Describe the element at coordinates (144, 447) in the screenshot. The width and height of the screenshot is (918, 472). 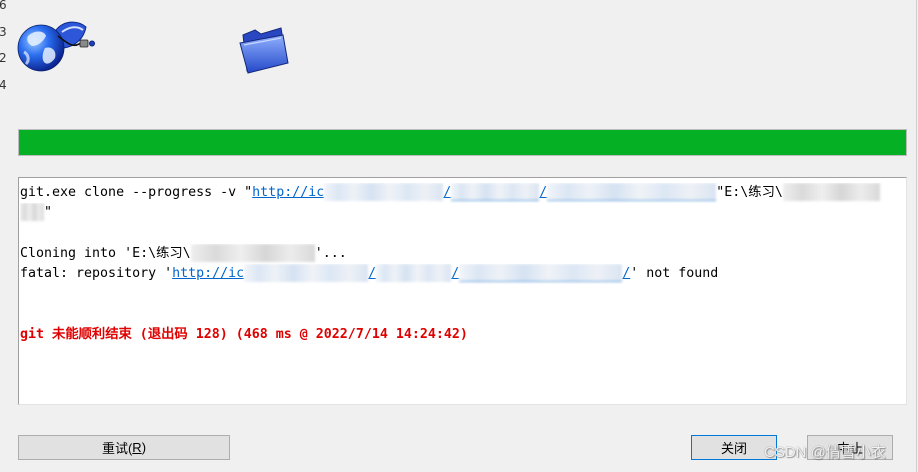
I see `retry-label-end: )` at that location.